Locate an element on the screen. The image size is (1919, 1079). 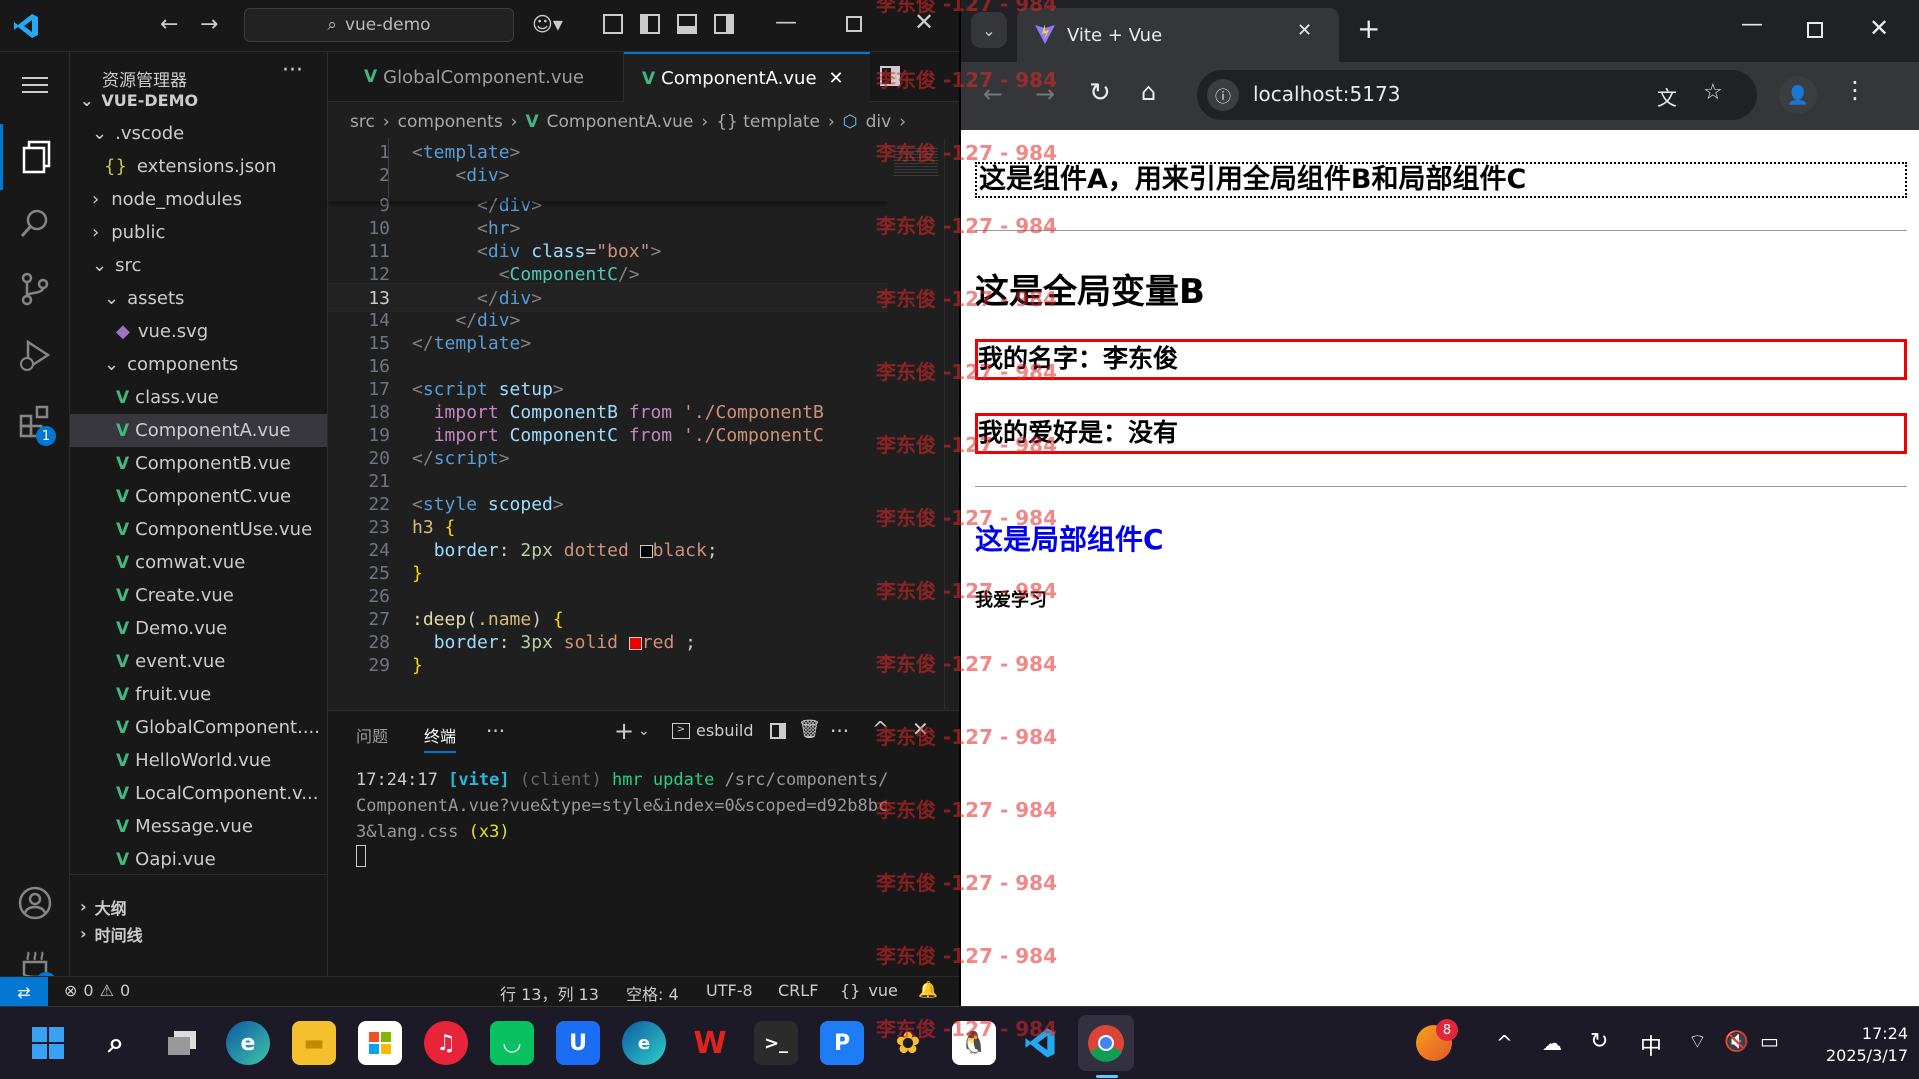
windows-start-icon is located at coordinates (48, 1043).